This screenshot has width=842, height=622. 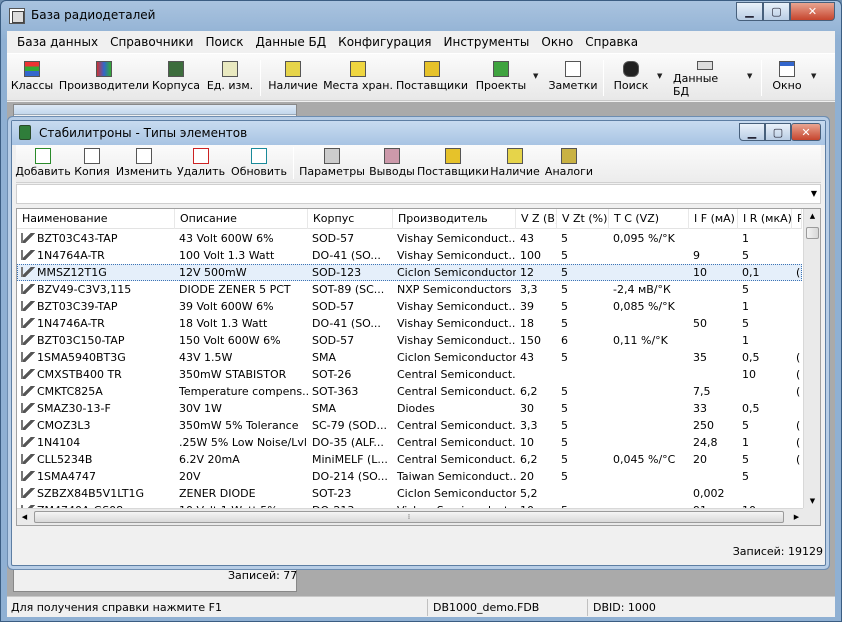 What do you see at coordinates (155, 110) in the screenshot?
I see `background-child-title` at bounding box center [155, 110].